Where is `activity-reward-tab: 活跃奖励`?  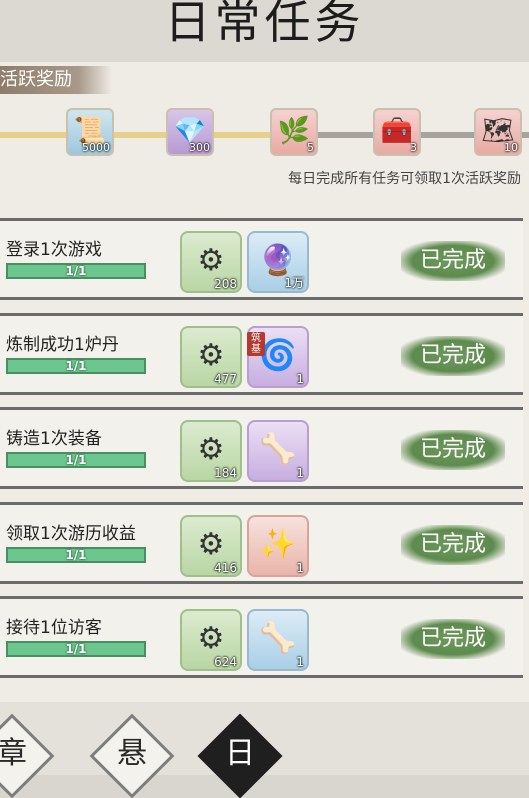 activity-reward-tab: 活跃奖励 is located at coordinates (56, 80).